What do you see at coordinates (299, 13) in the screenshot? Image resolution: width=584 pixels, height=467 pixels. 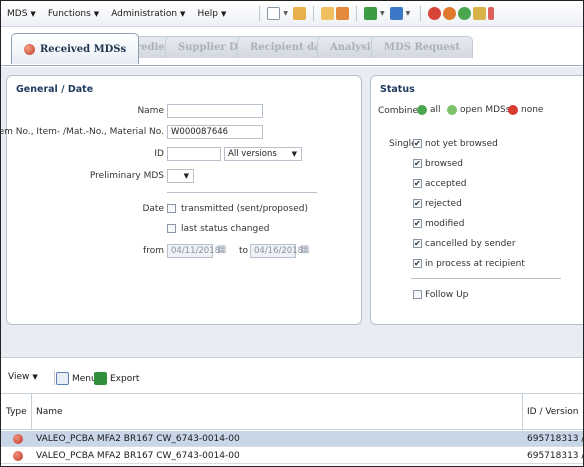 I see `save-icon` at bounding box center [299, 13].